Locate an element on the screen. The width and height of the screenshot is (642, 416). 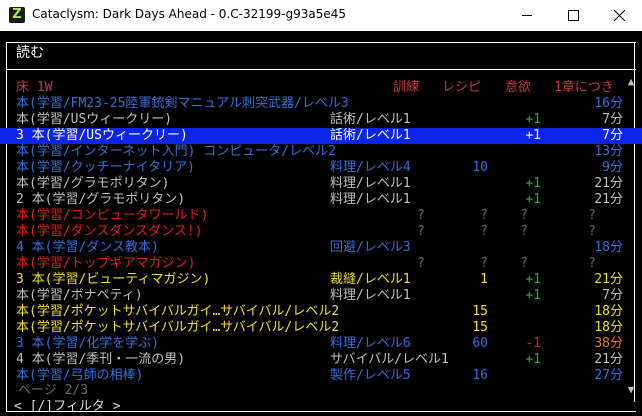
book-skill: 製作/レベル5 is located at coordinates (370, 375).